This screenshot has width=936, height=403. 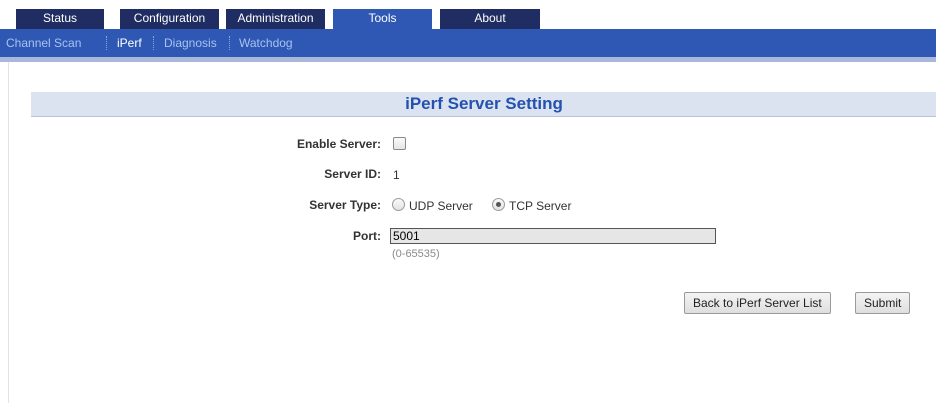 I want to click on section-title: iPerf Server Setting, so click(x=483, y=104).